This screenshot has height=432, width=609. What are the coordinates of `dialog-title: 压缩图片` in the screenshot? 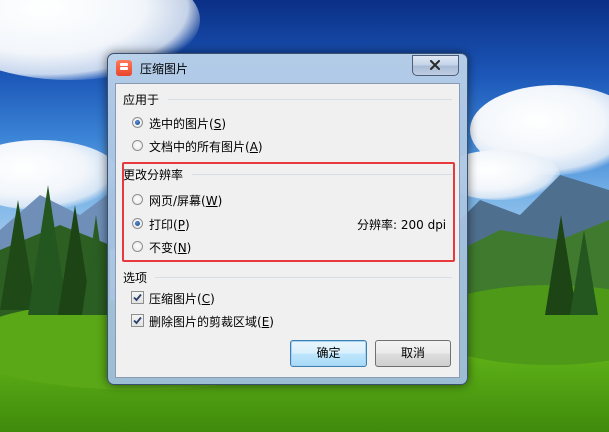 It's located at (164, 69).